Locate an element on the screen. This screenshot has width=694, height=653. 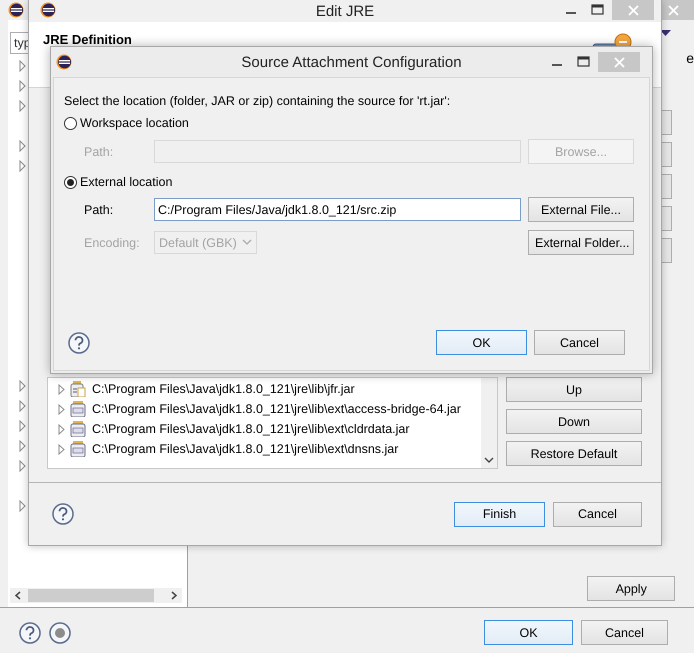
up-button: Up is located at coordinates (574, 389).